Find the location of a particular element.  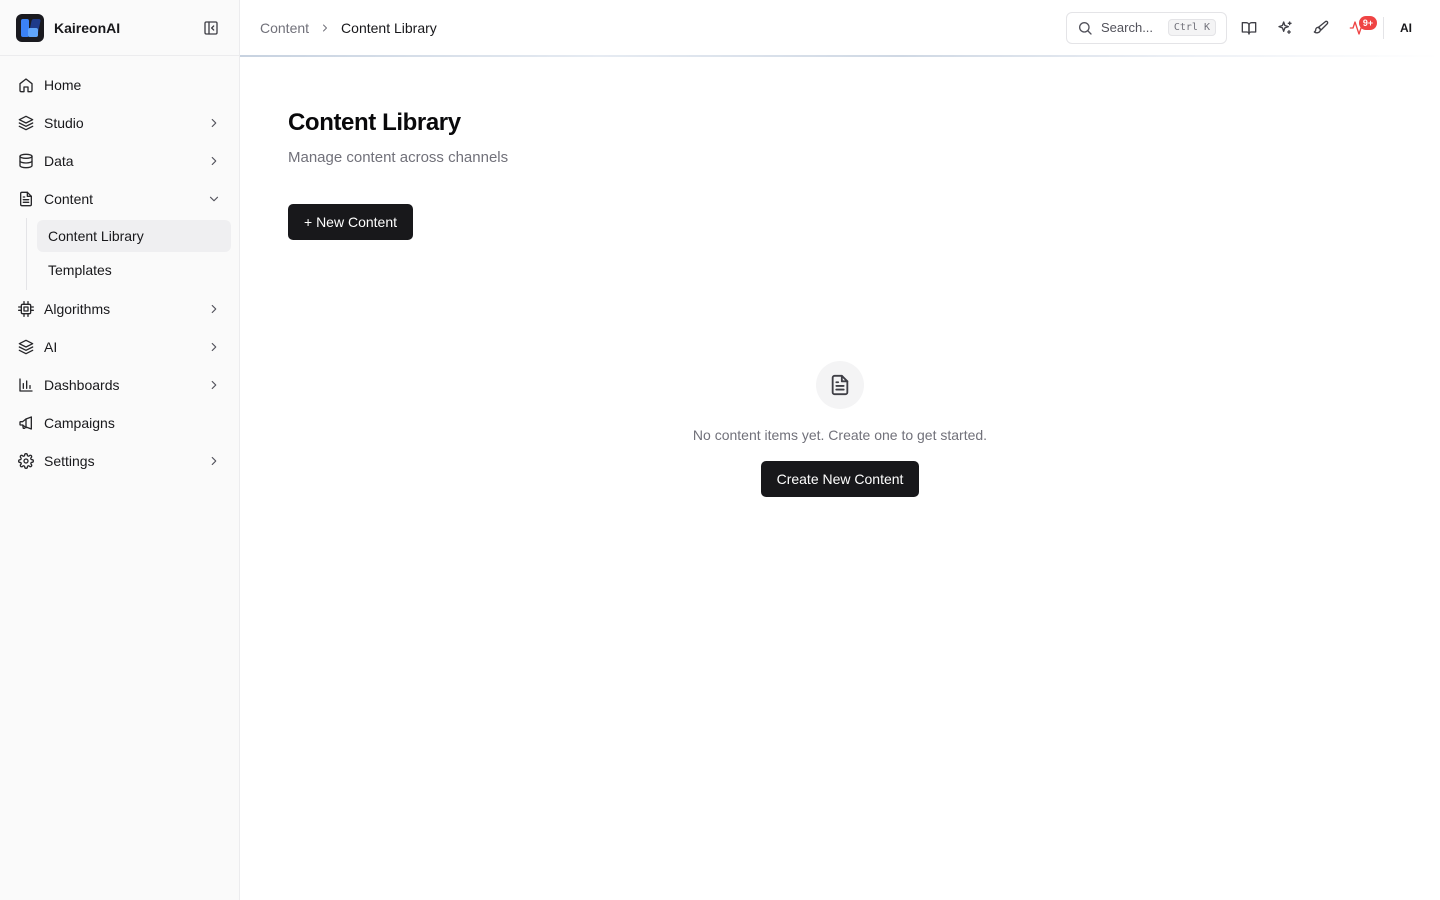

paintbrush-icon is located at coordinates (1321, 26).